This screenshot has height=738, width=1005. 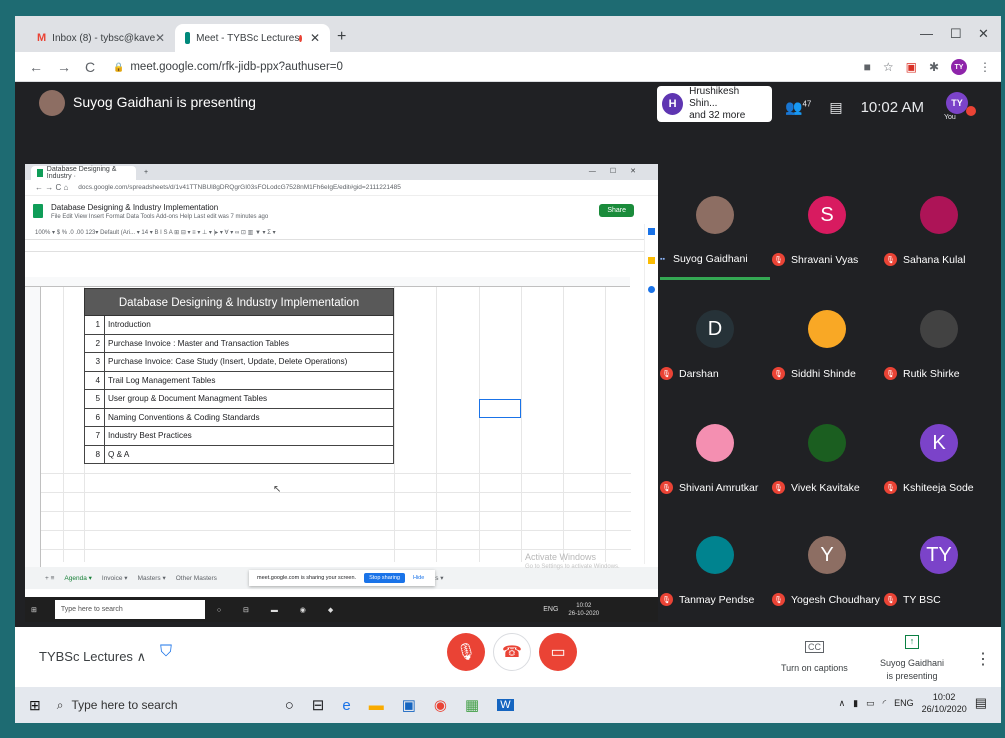 I want to click on sheets-icon, so click(x=40, y=173).